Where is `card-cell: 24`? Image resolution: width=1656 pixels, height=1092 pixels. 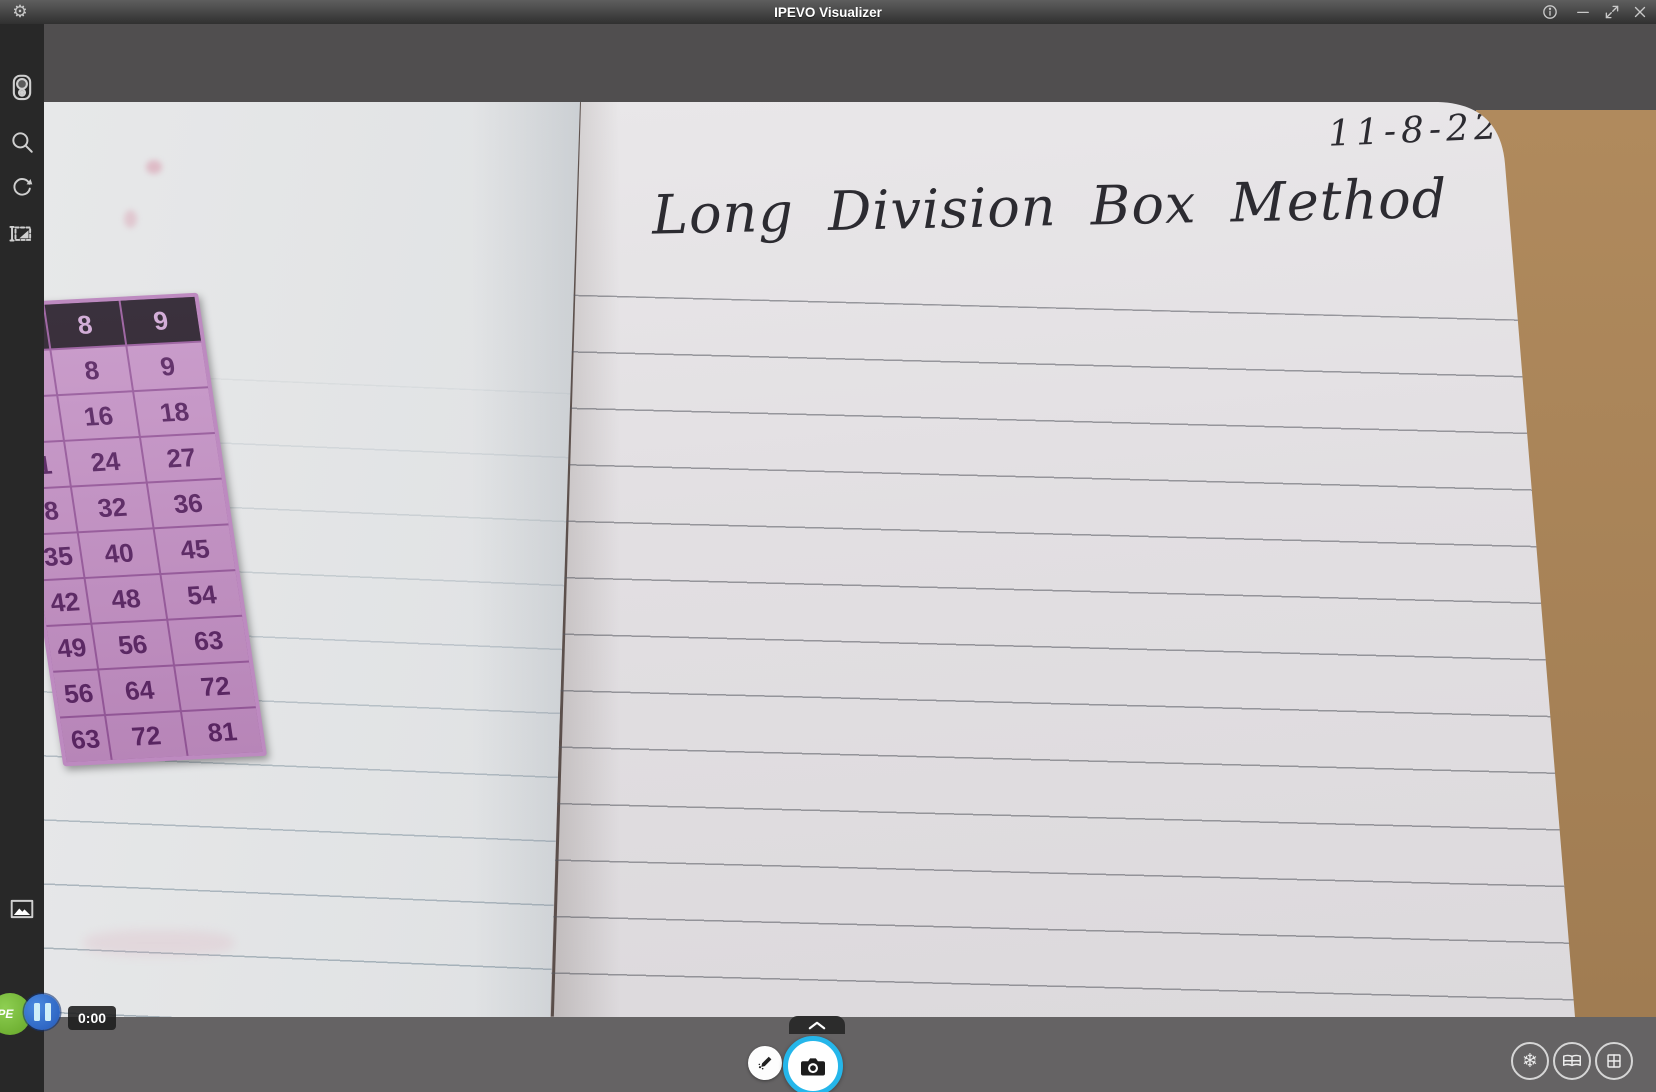
card-cell: 24 is located at coordinates (105, 461).